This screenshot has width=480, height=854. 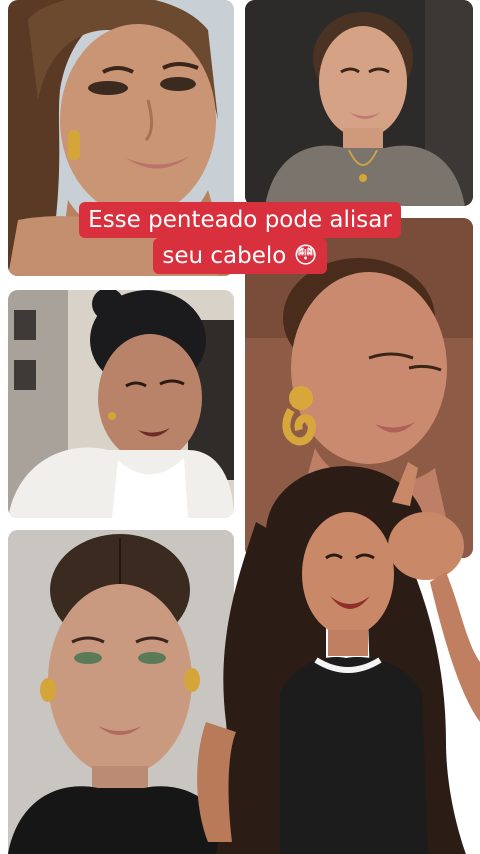 I want to click on video-caption: Esse penteado pode alisar seu cabelo 😳, so click(x=240, y=238).